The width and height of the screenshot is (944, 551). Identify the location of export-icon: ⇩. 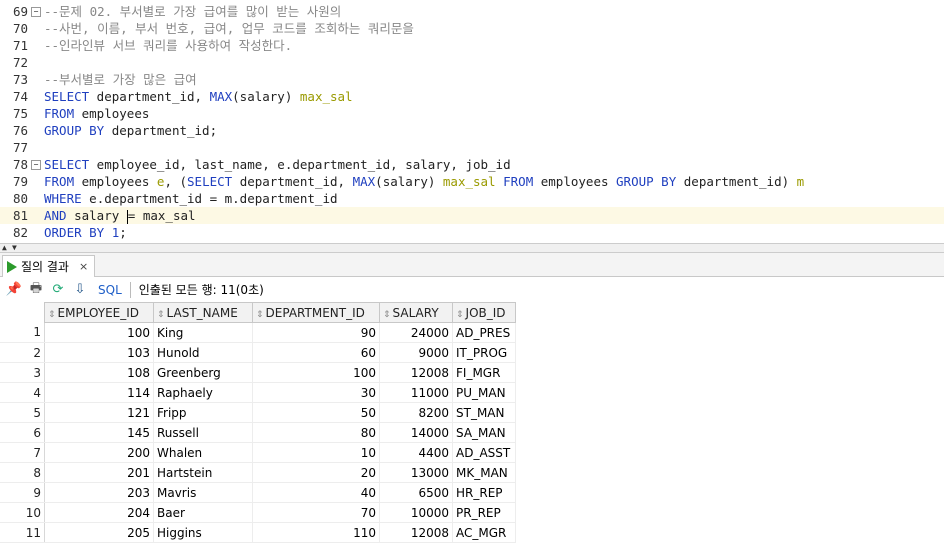
(80, 290).